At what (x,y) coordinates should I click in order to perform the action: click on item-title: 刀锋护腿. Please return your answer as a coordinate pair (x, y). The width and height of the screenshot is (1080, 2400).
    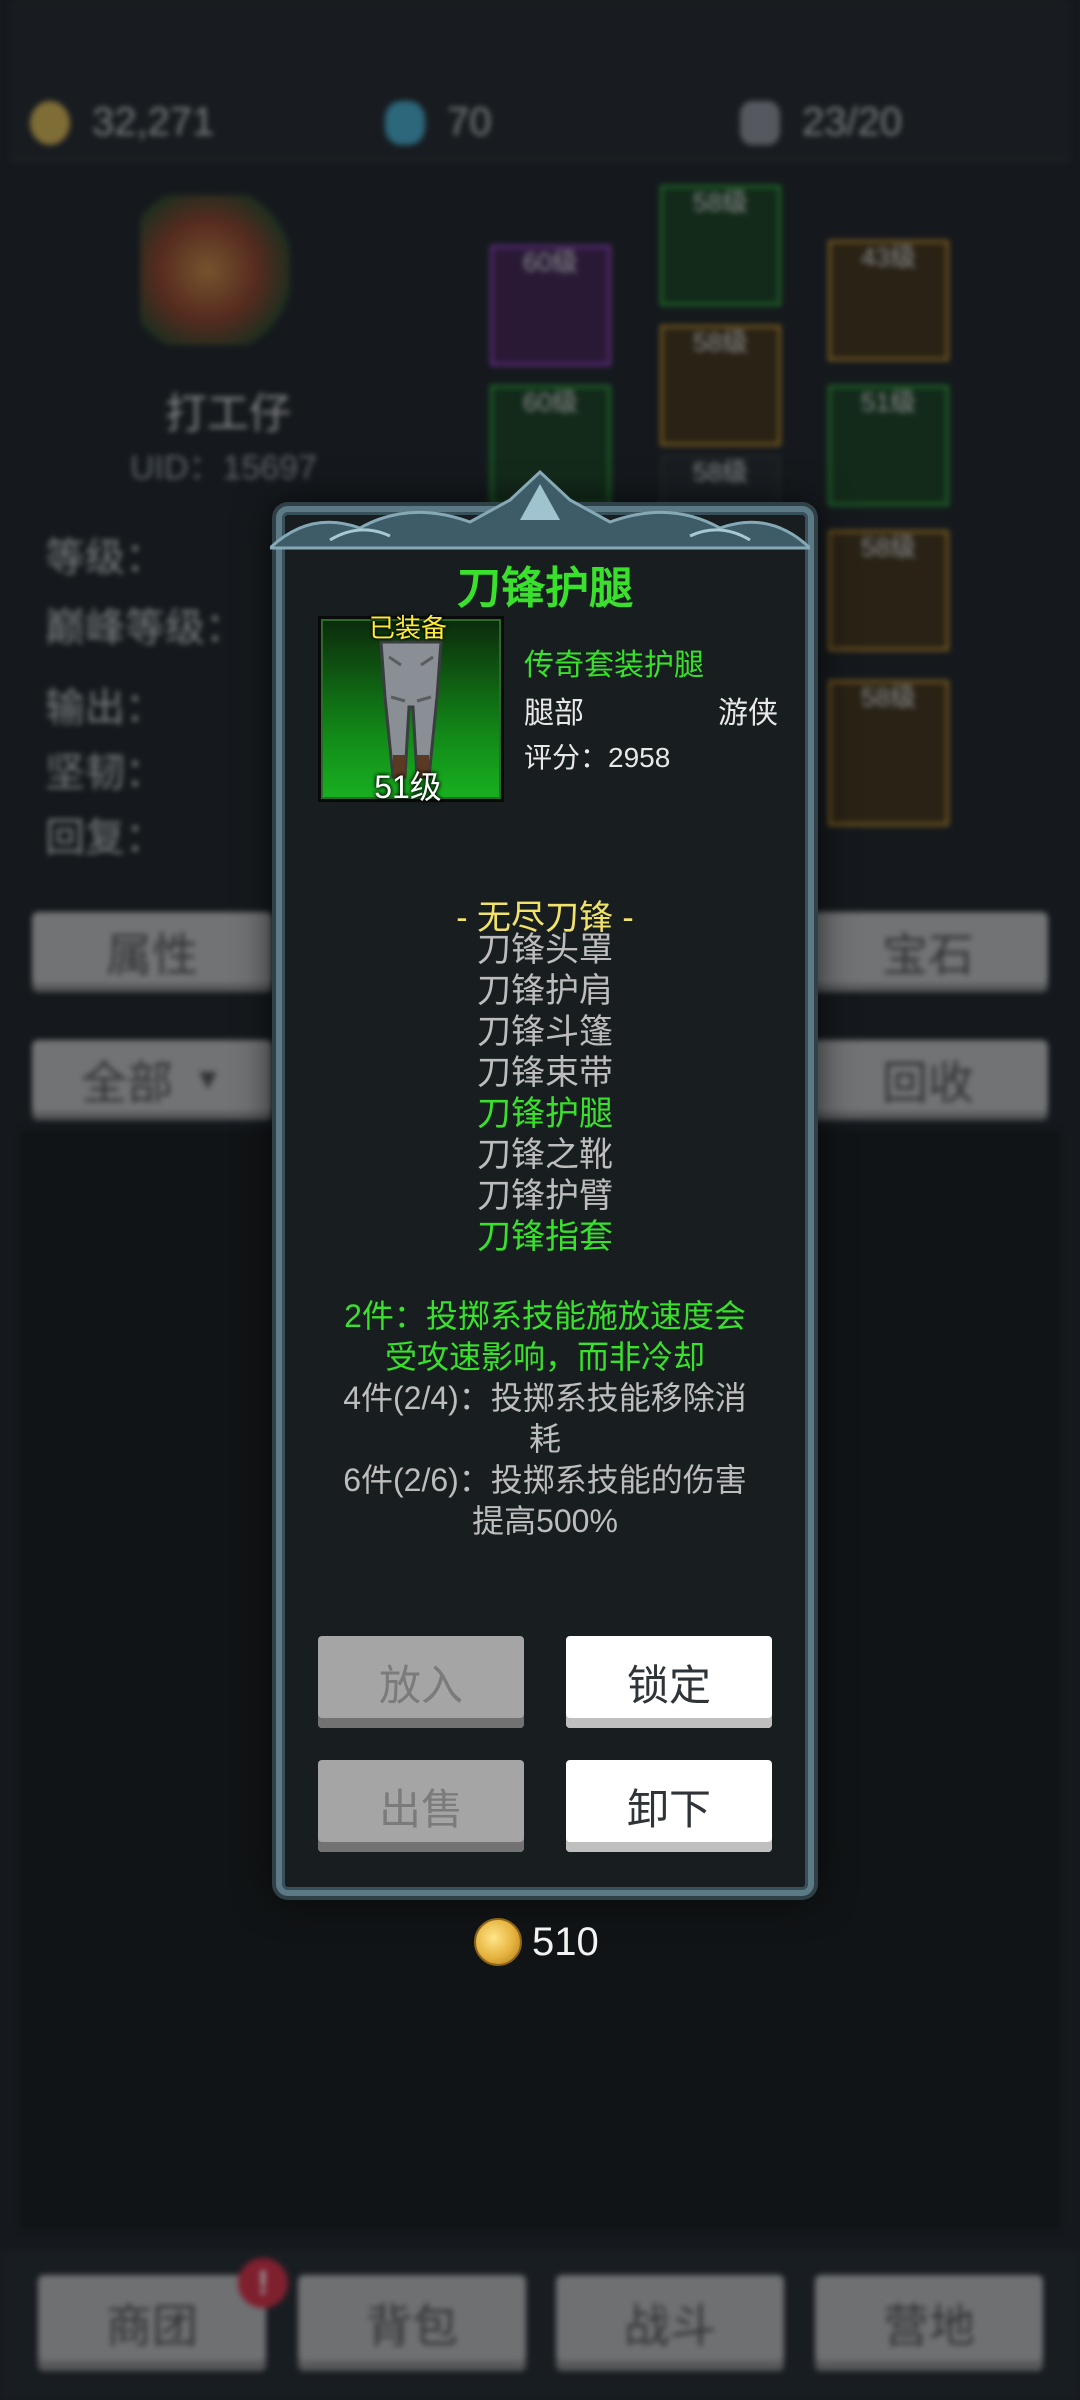
    Looking at the image, I should click on (545, 588).